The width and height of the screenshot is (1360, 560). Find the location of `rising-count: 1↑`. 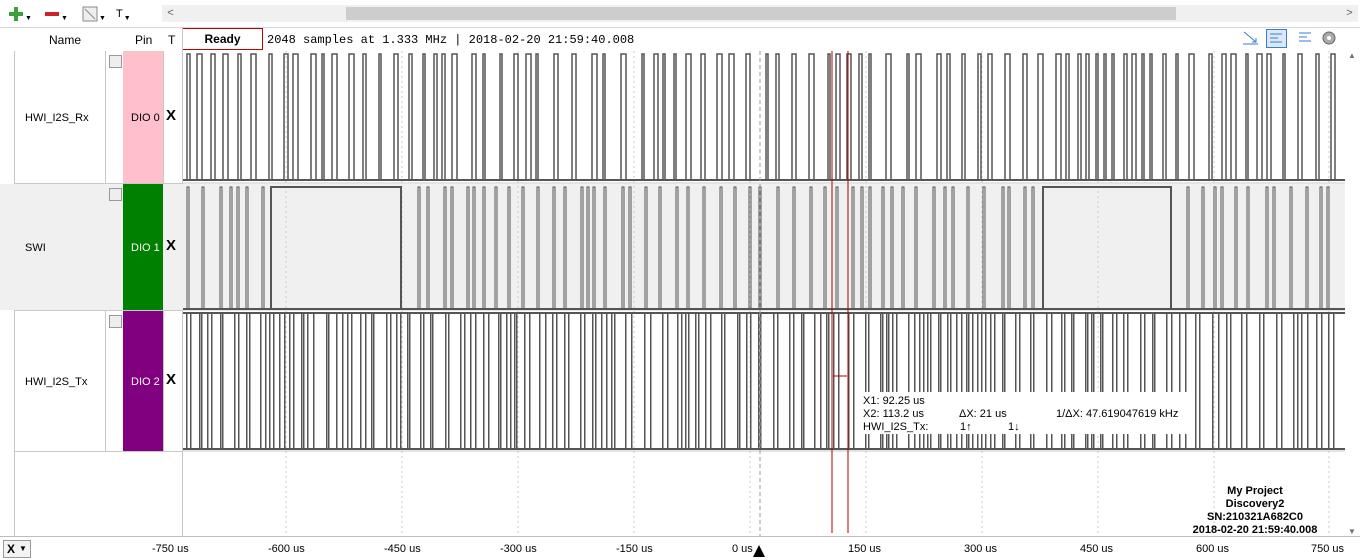

rising-count: 1↑ is located at coordinates (966, 427).